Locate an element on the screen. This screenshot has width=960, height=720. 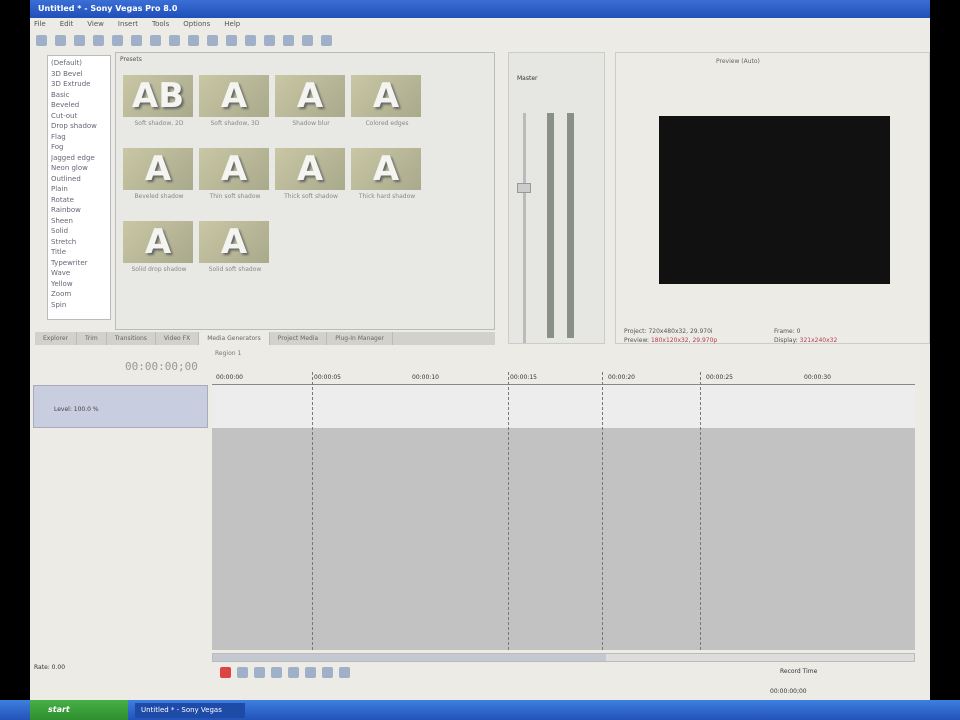
menu-help: Help is located at coordinates (232, 24).